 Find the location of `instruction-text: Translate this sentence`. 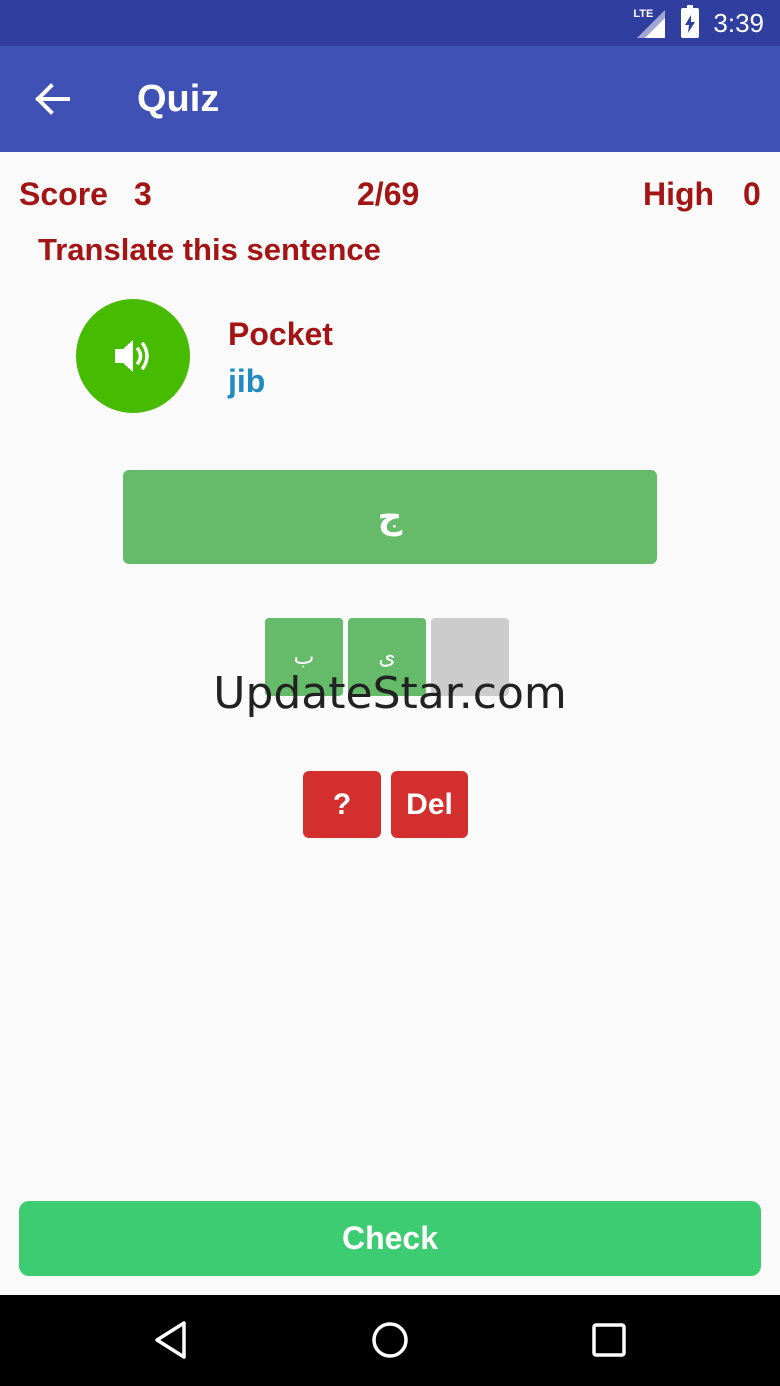

instruction-text: Translate this sentence is located at coordinates (209, 249).